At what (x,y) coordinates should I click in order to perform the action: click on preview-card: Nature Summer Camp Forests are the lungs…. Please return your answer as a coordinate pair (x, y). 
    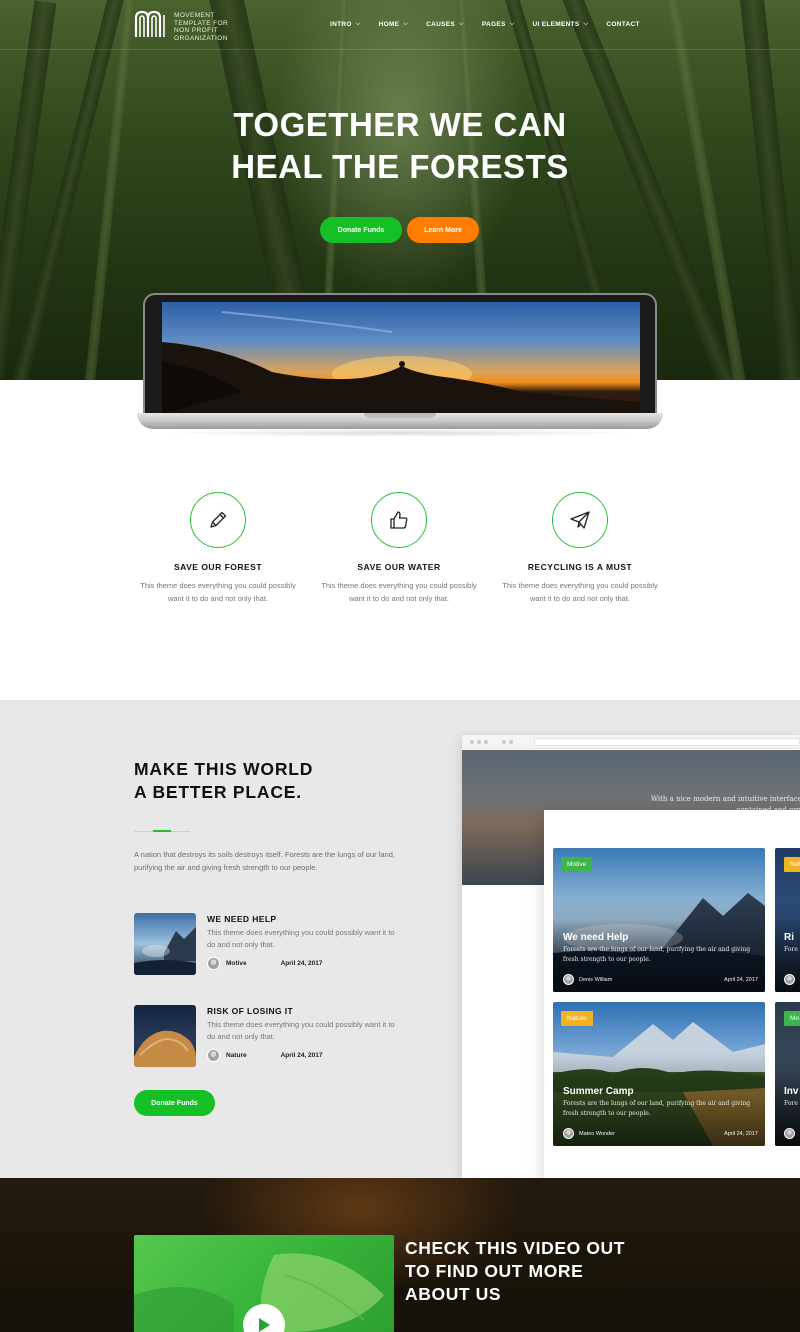
    Looking at the image, I should click on (659, 1074).